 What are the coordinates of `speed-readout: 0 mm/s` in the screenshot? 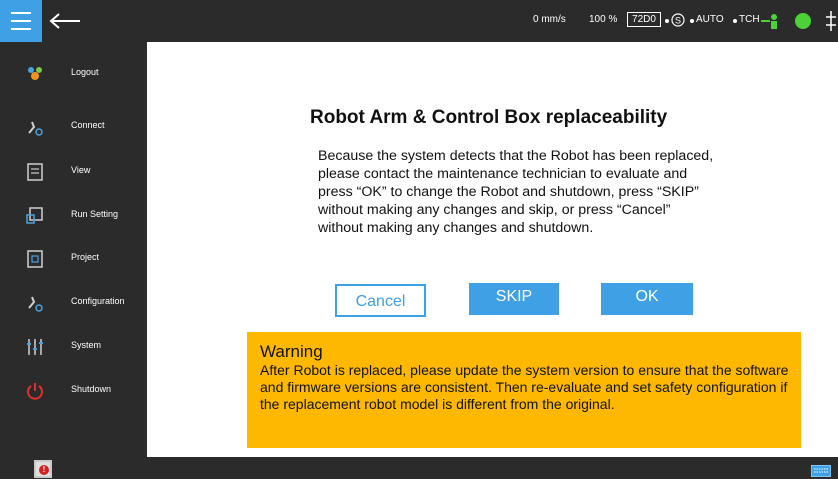 It's located at (549, 19).